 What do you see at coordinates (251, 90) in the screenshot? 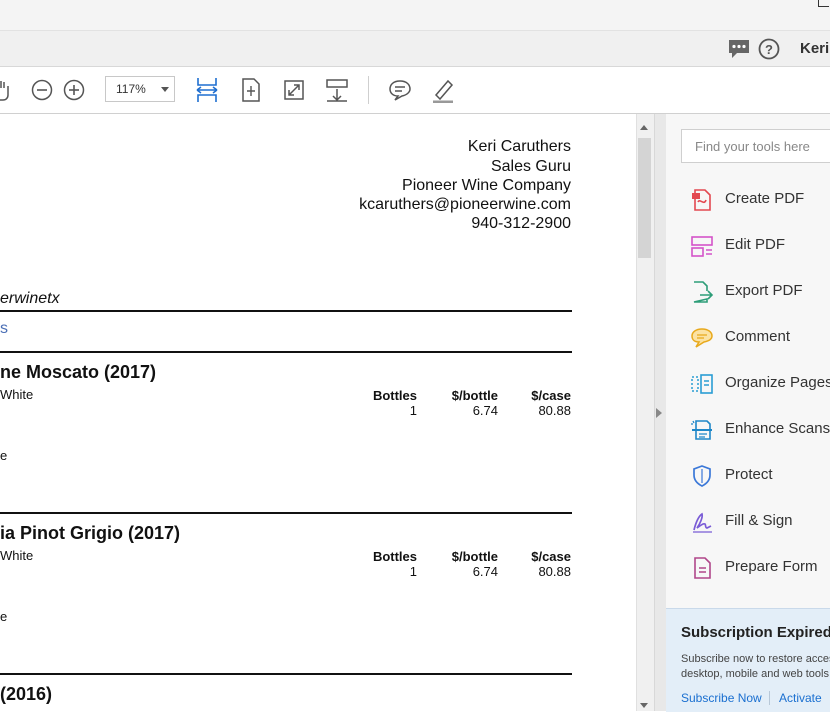
I see `fit-page-icon` at bounding box center [251, 90].